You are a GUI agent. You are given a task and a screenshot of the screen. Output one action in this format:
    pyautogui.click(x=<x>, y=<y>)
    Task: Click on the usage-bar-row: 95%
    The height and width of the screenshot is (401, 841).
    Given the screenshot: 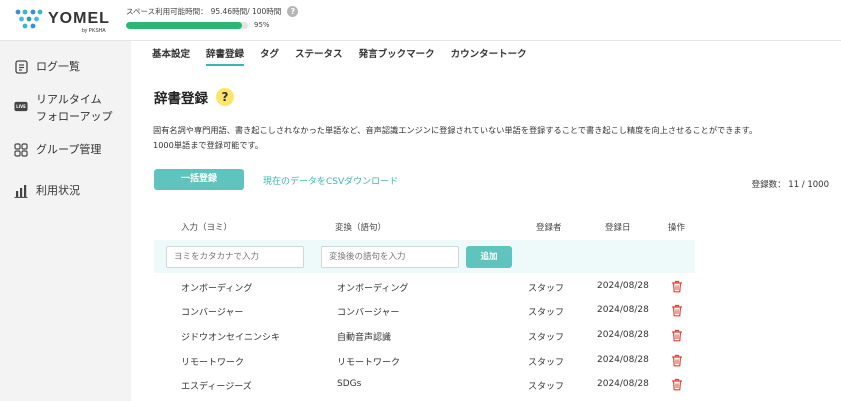 What is the action you would take?
    pyautogui.click(x=212, y=25)
    